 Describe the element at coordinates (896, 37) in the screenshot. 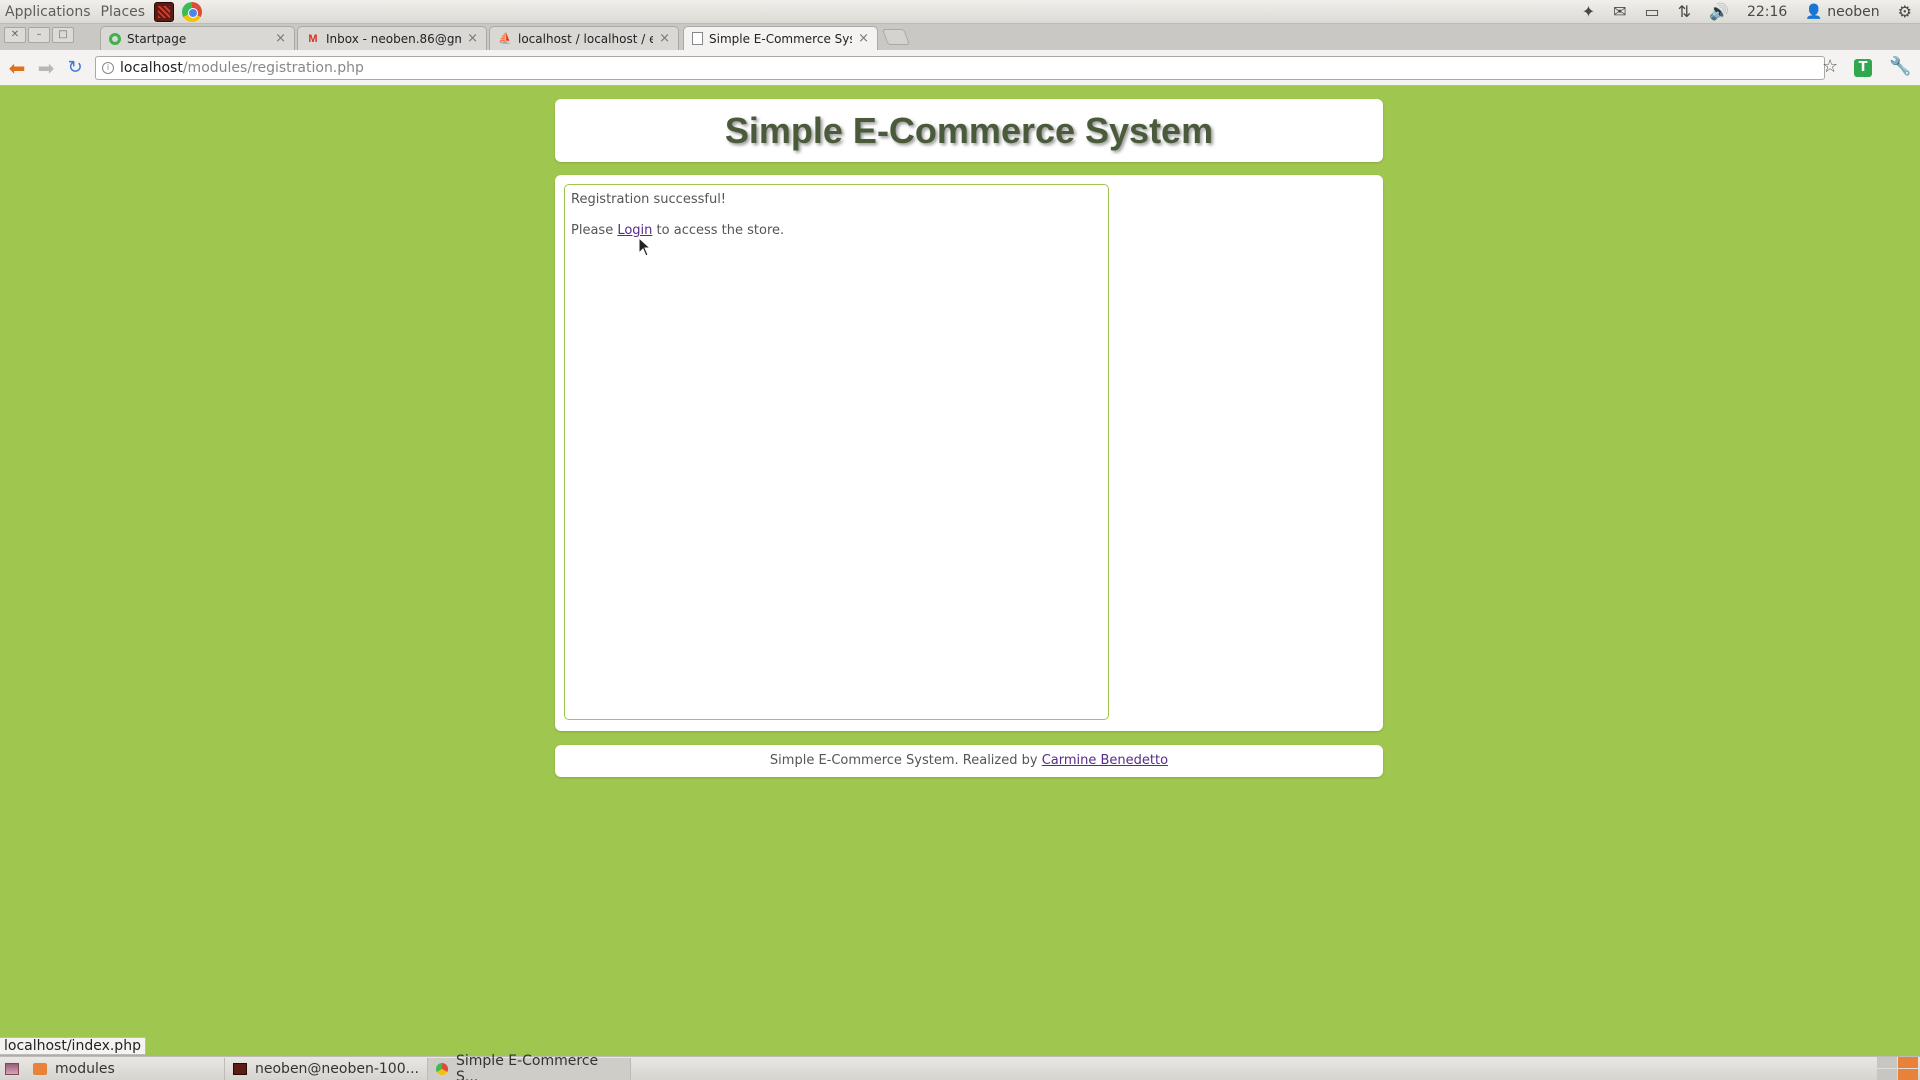

I see `new-tab-button` at that location.